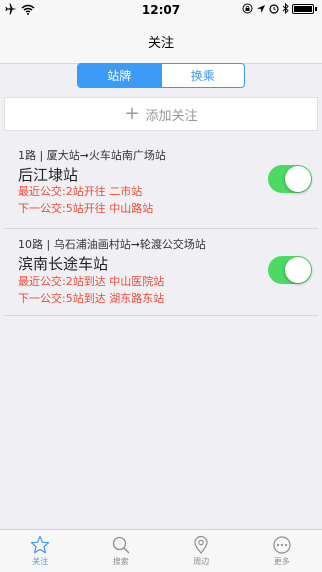 The image size is (322, 572). What do you see at coordinates (63, 264) in the screenshot?
I see `station-name: 滨南长途车站` at bounding box center [63, 264].